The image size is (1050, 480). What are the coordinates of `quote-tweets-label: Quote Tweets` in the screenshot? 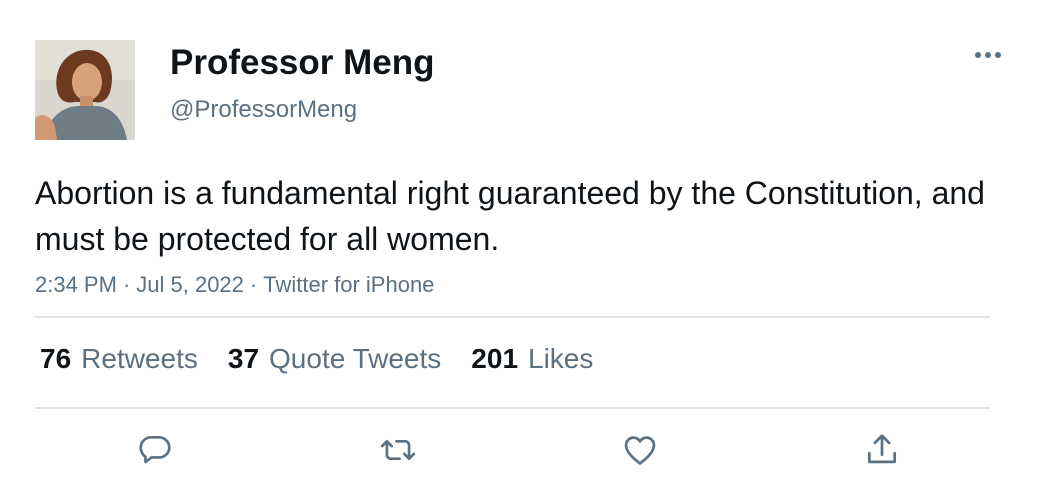 It's located at (355, 358).